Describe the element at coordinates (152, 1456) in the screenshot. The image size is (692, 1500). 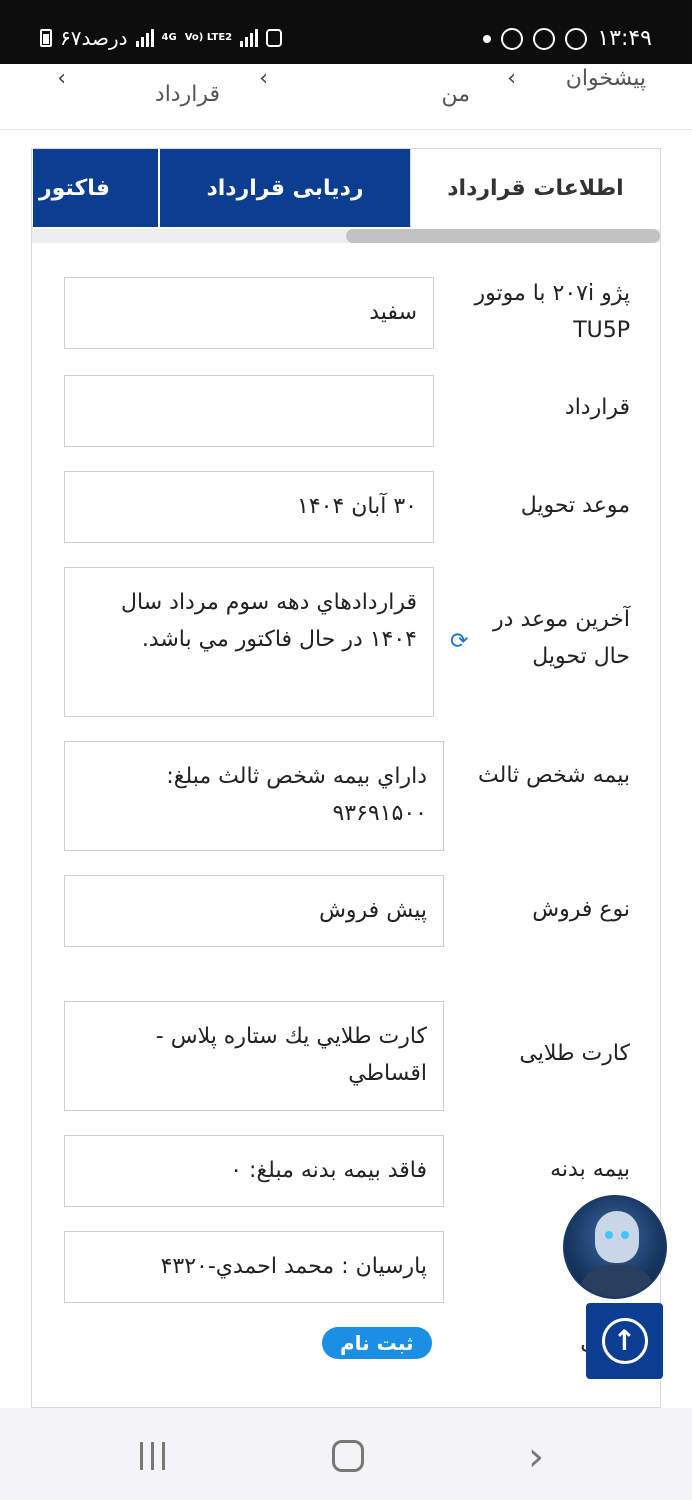
I see `recent-apps-icon` at that location.